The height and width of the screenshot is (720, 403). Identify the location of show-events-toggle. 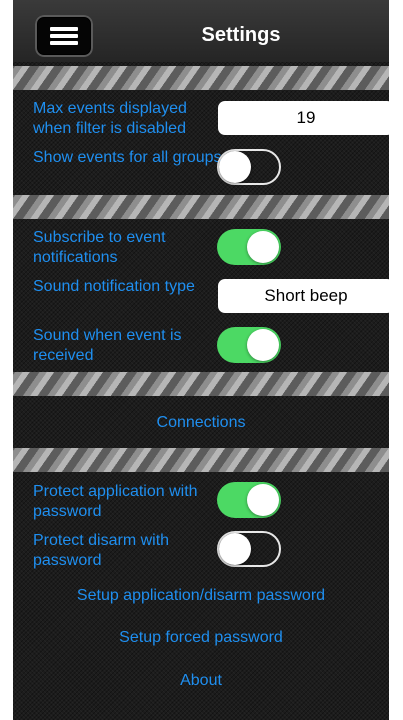
(249, 167).